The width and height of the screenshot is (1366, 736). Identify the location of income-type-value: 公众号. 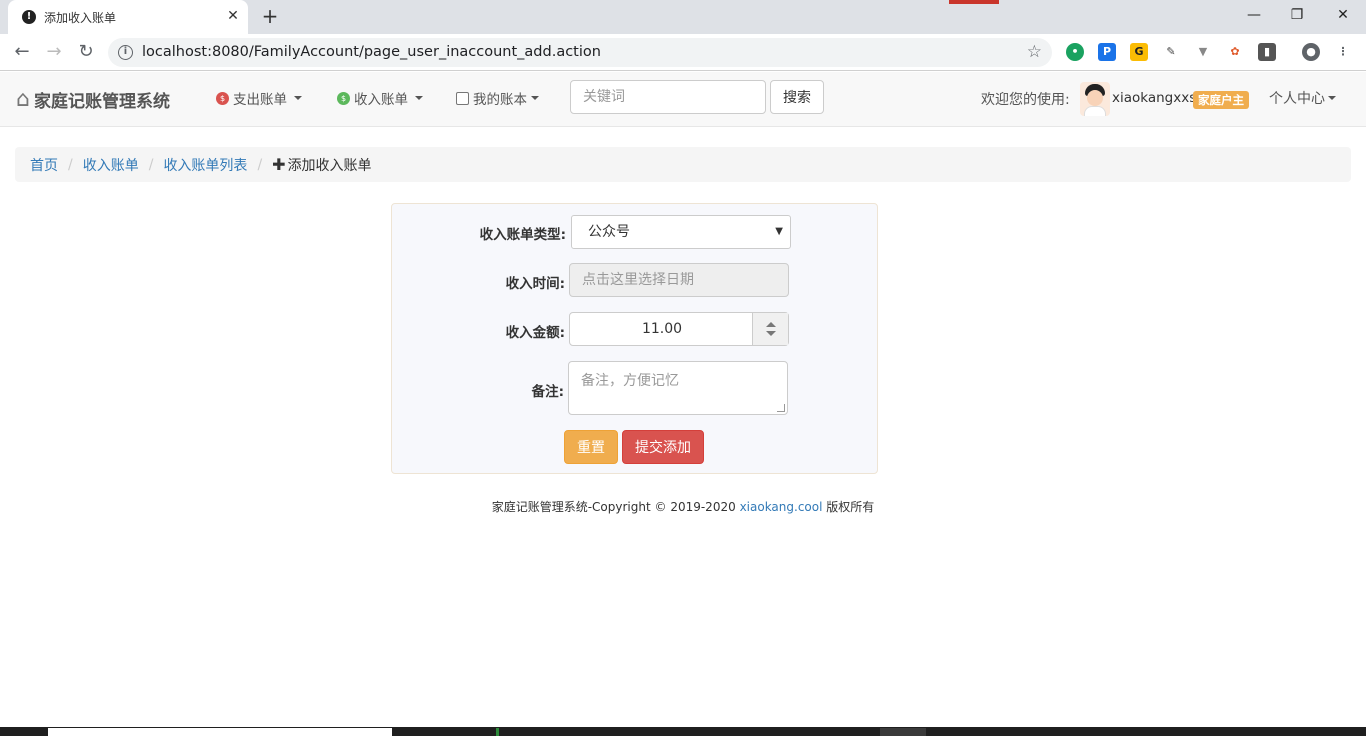
(609, 232).